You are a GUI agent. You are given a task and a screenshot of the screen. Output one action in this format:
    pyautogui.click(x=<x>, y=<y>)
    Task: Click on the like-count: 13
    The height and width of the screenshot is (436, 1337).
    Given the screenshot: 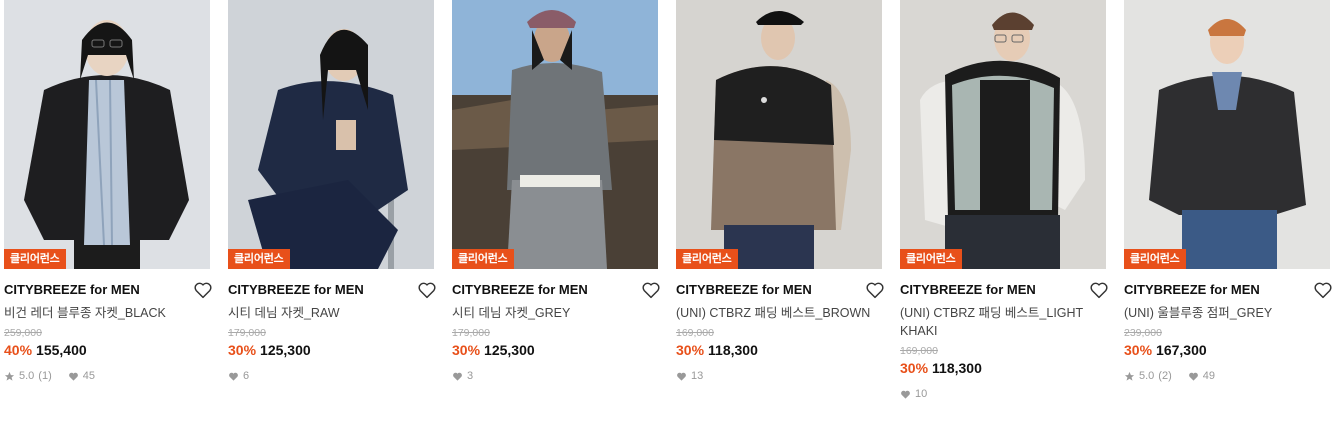 What is the action you would take?
    pyautogui.click(x=697, y=376)
    